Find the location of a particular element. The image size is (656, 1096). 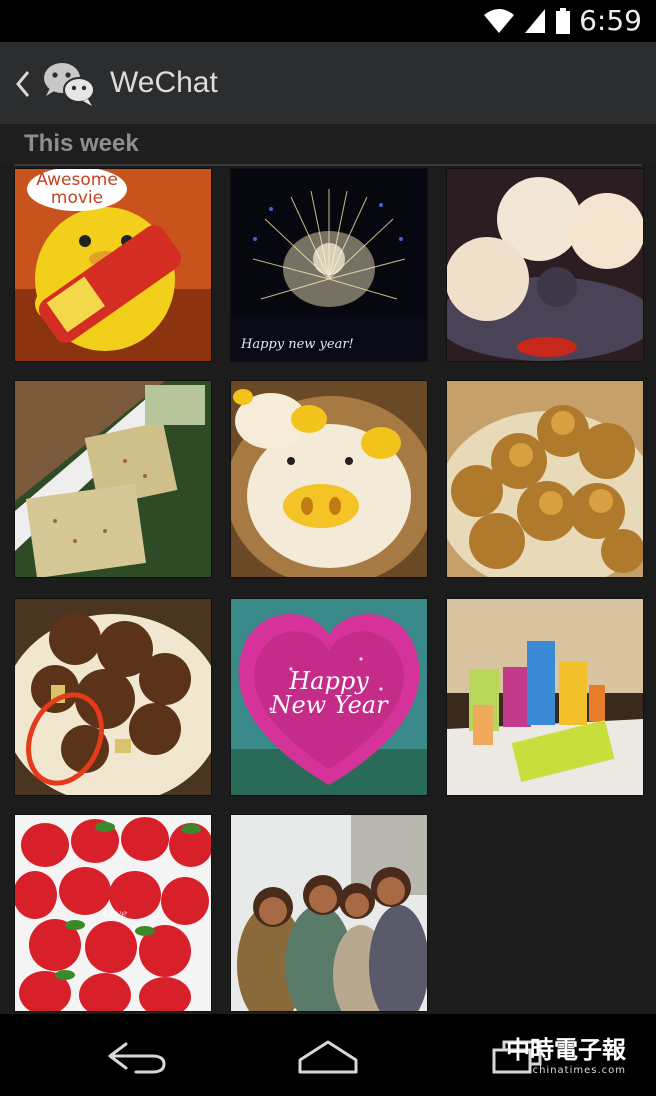

home-icon is located at coordinates (328, 1056).